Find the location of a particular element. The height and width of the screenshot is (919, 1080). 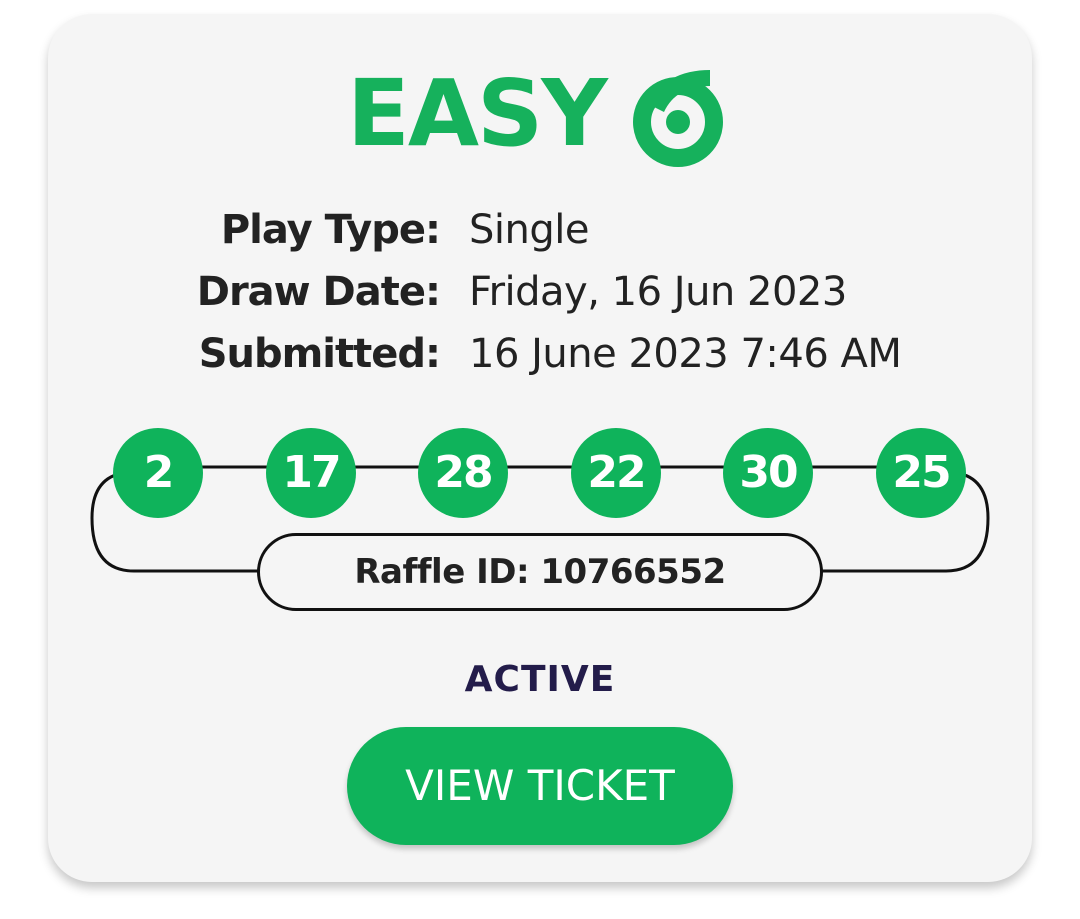

draw-date-value: Friday, 16 Jun 2023 is located at coordinates (658, 292).